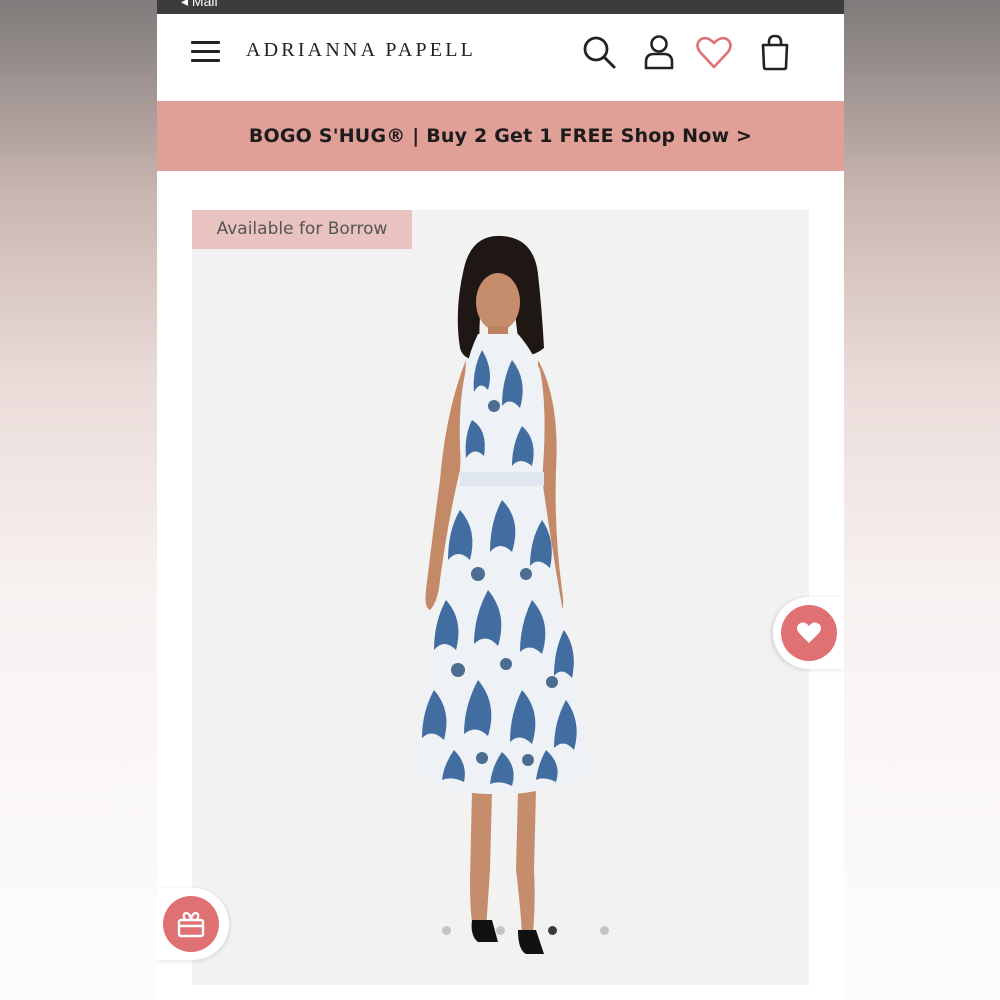  What do you see at coordinates (500, 57) in the screenshot?
I see `site-header: ADRIANNA PAPELL` at bounding box center [500, 57].